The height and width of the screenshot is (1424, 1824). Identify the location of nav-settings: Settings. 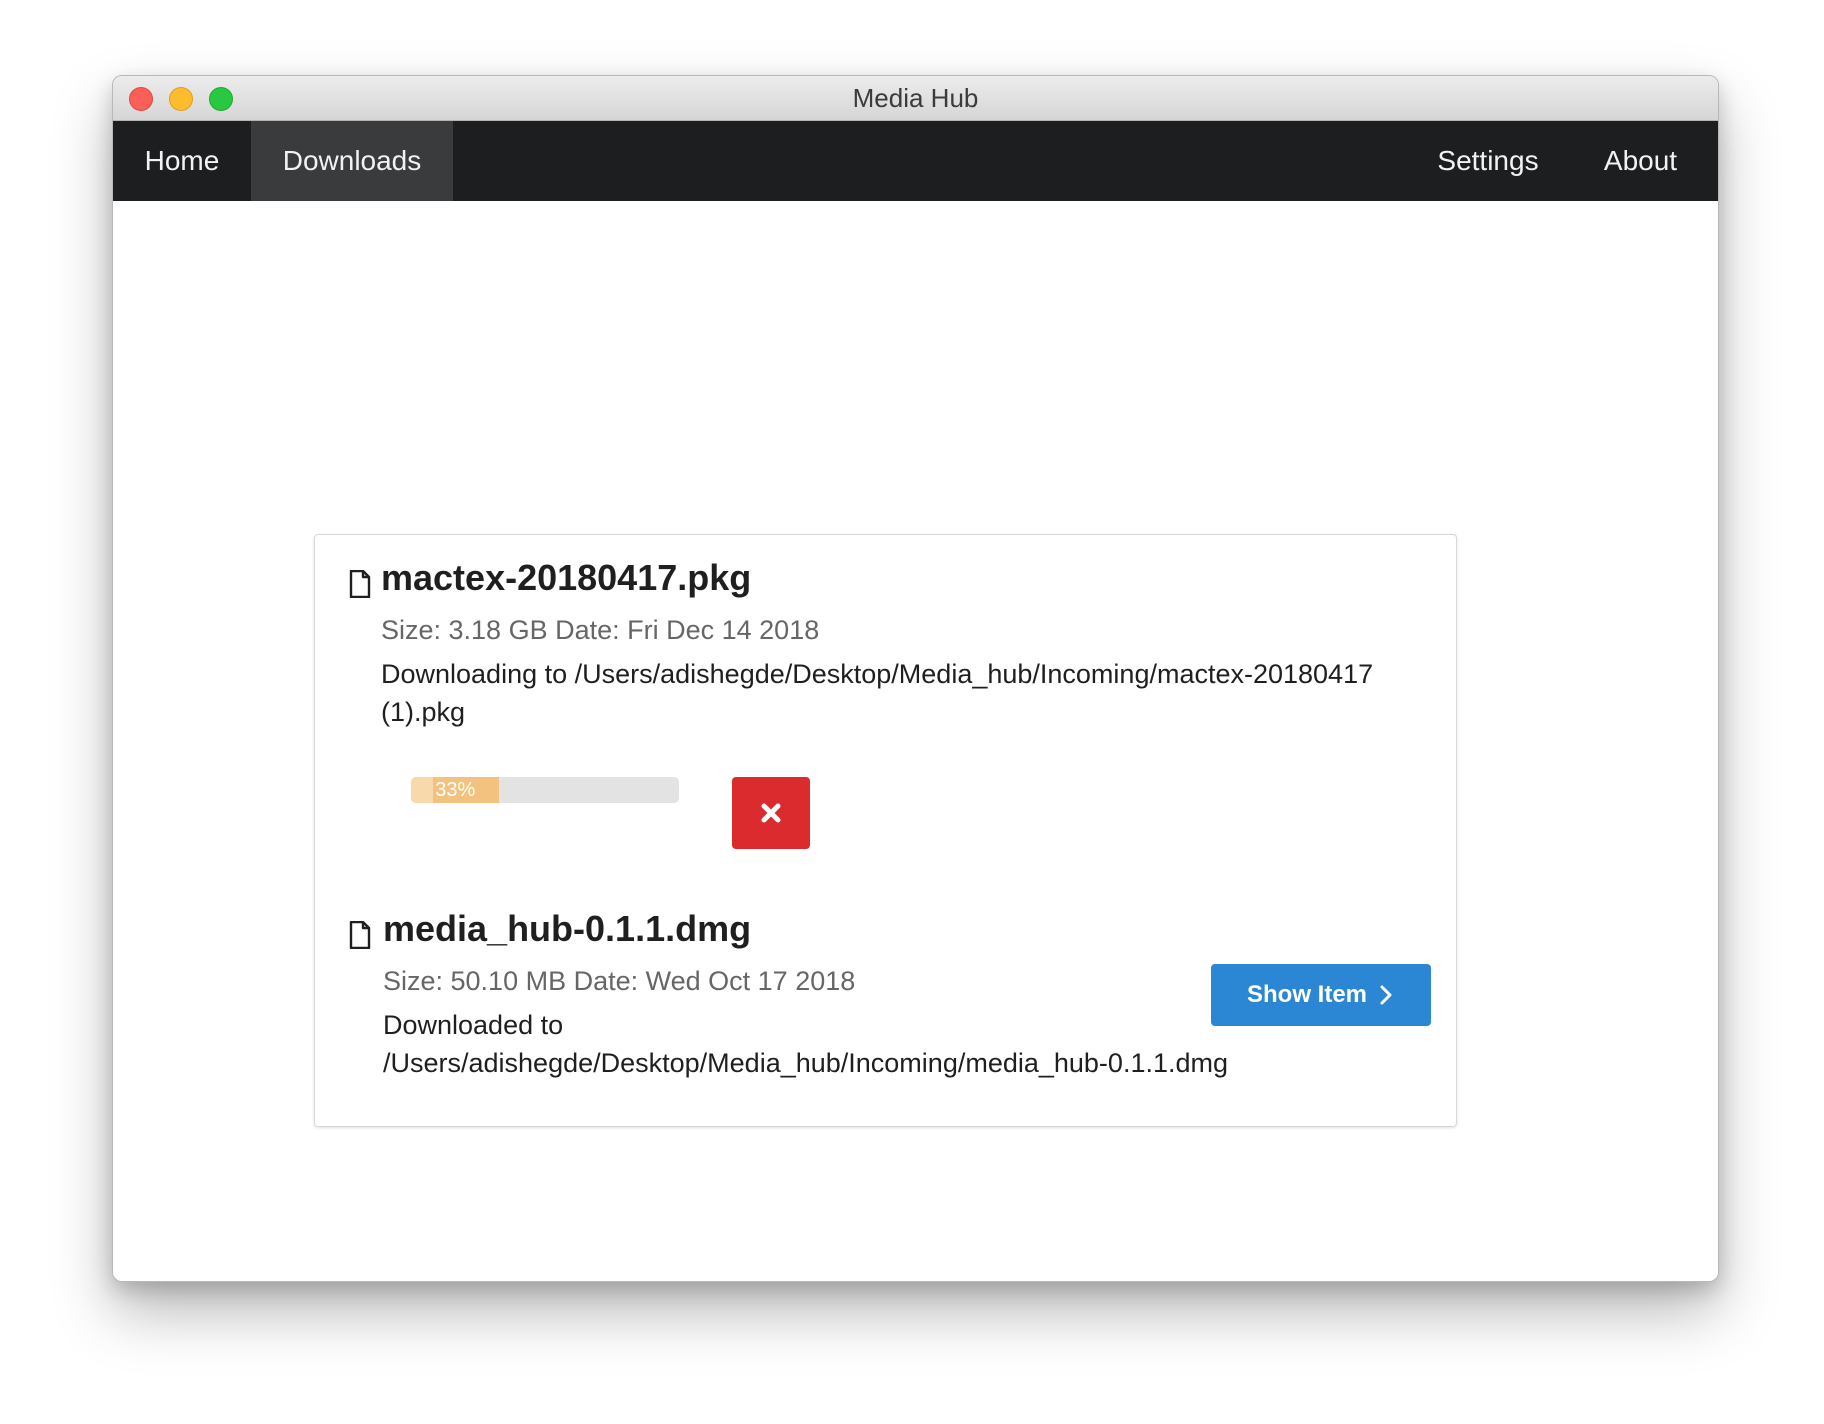
(1488, 161).